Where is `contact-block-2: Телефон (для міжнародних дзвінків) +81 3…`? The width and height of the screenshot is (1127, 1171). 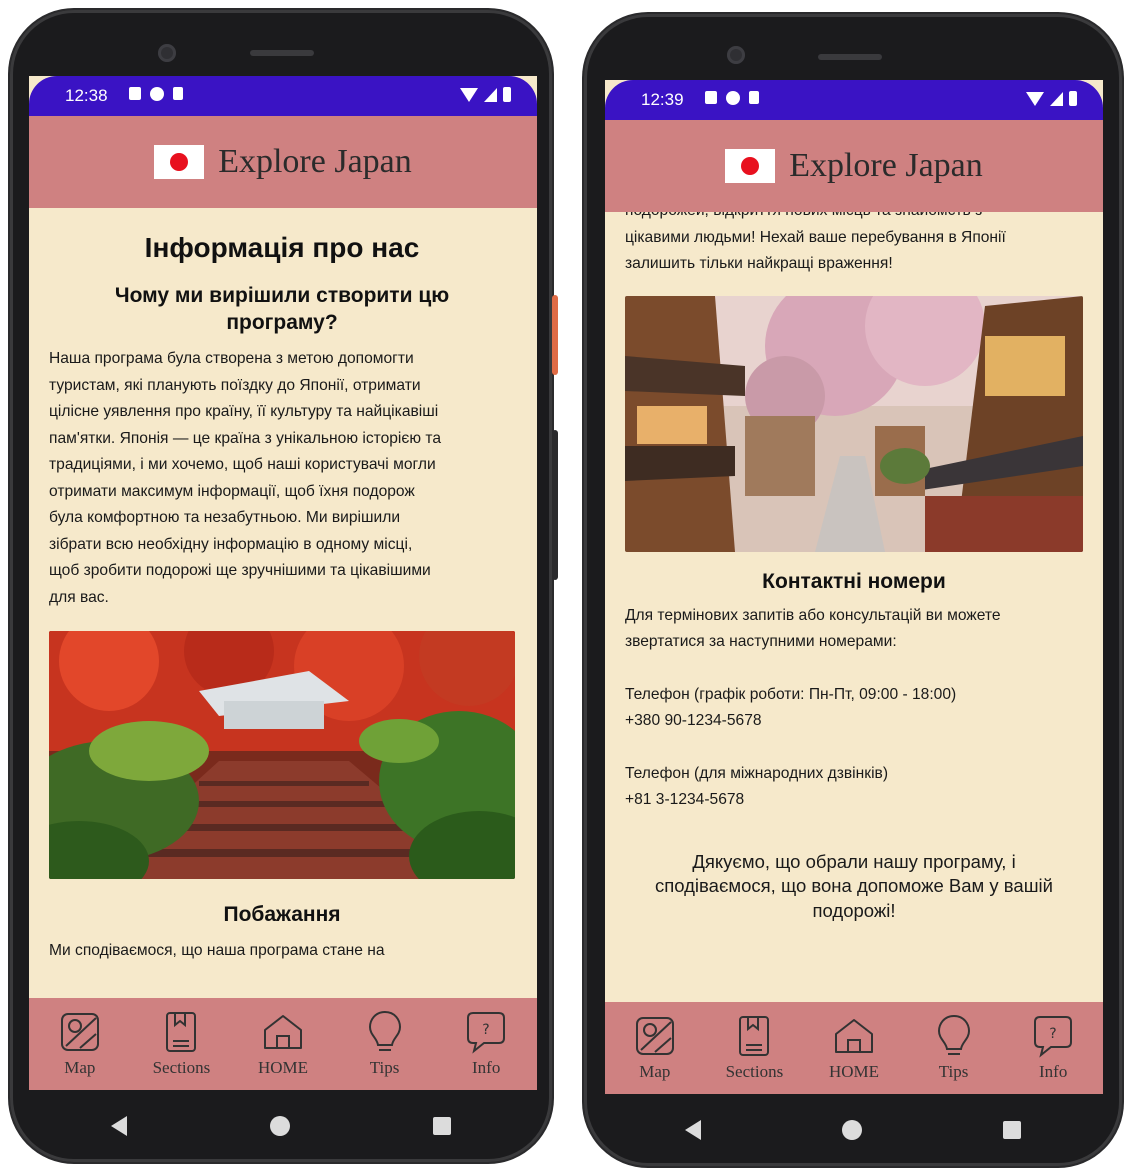 contact-block-2: Телефон (для міжнародних дзвінків) +81 3… is located at coordinates (854, 787).